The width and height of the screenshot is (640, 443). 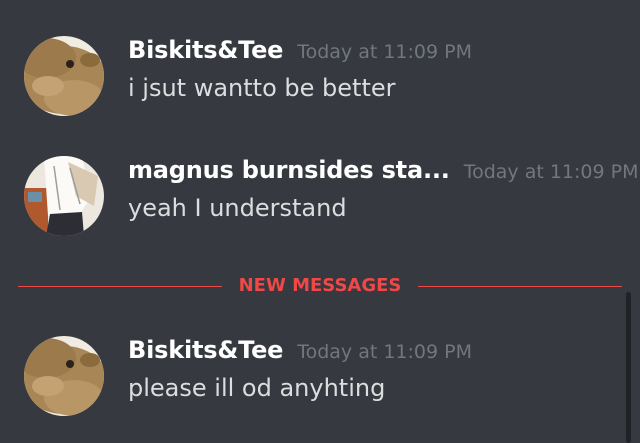 What do you see at coordinates (628, 367) in the screenshot?
I see `scrollbar` at bounding box center [628, 367].